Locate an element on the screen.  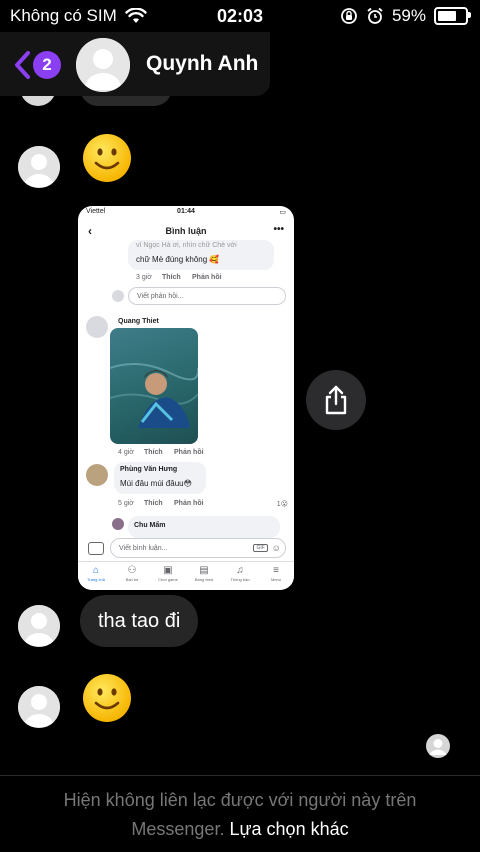
battery-icon is located at coordinates (452, 16).